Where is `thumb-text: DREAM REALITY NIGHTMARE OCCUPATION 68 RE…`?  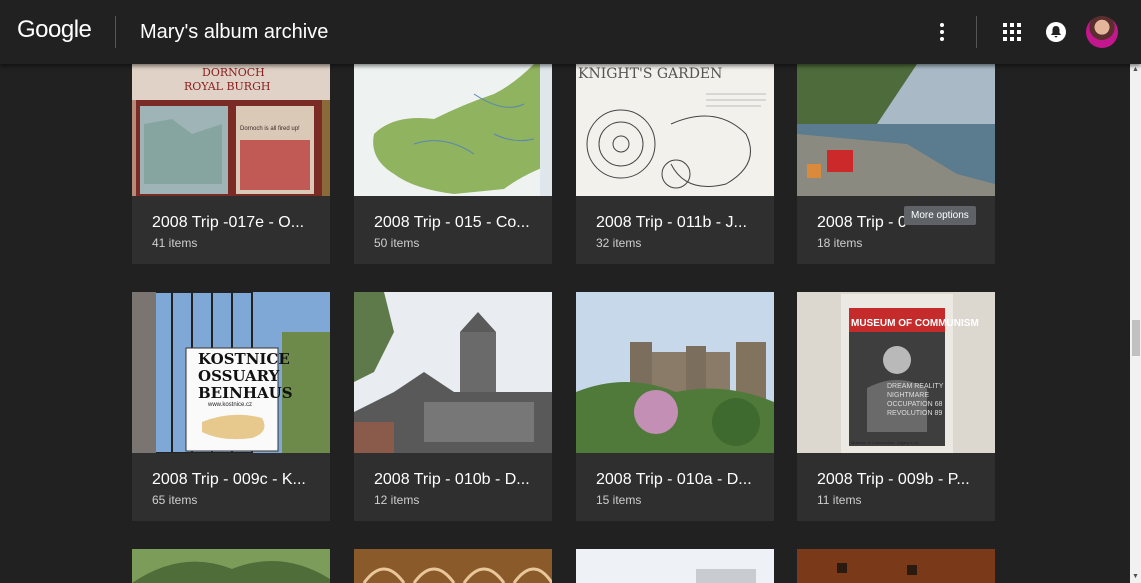 thumb-text: DREAM REALITY NIGHTMARE OCCUPATION 68 RE… is located at coordinates (915, 400).